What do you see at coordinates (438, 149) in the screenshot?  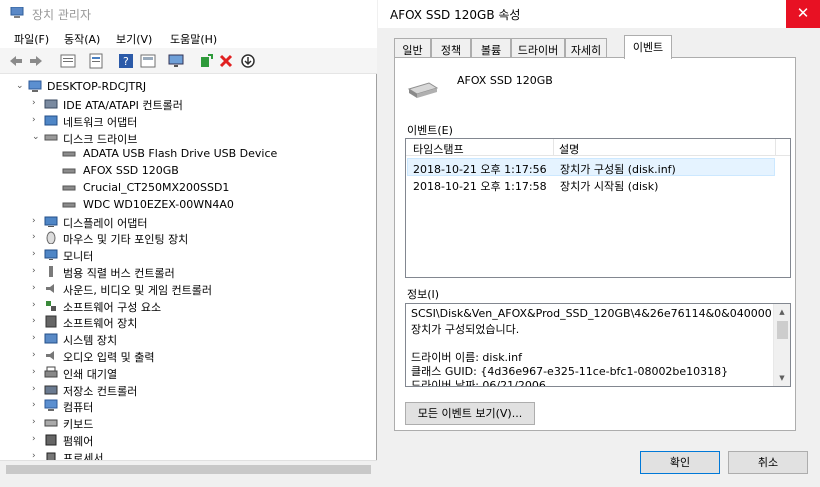 I see `column-timestamp: 타임스탬프` at bounding box center [438, 149].